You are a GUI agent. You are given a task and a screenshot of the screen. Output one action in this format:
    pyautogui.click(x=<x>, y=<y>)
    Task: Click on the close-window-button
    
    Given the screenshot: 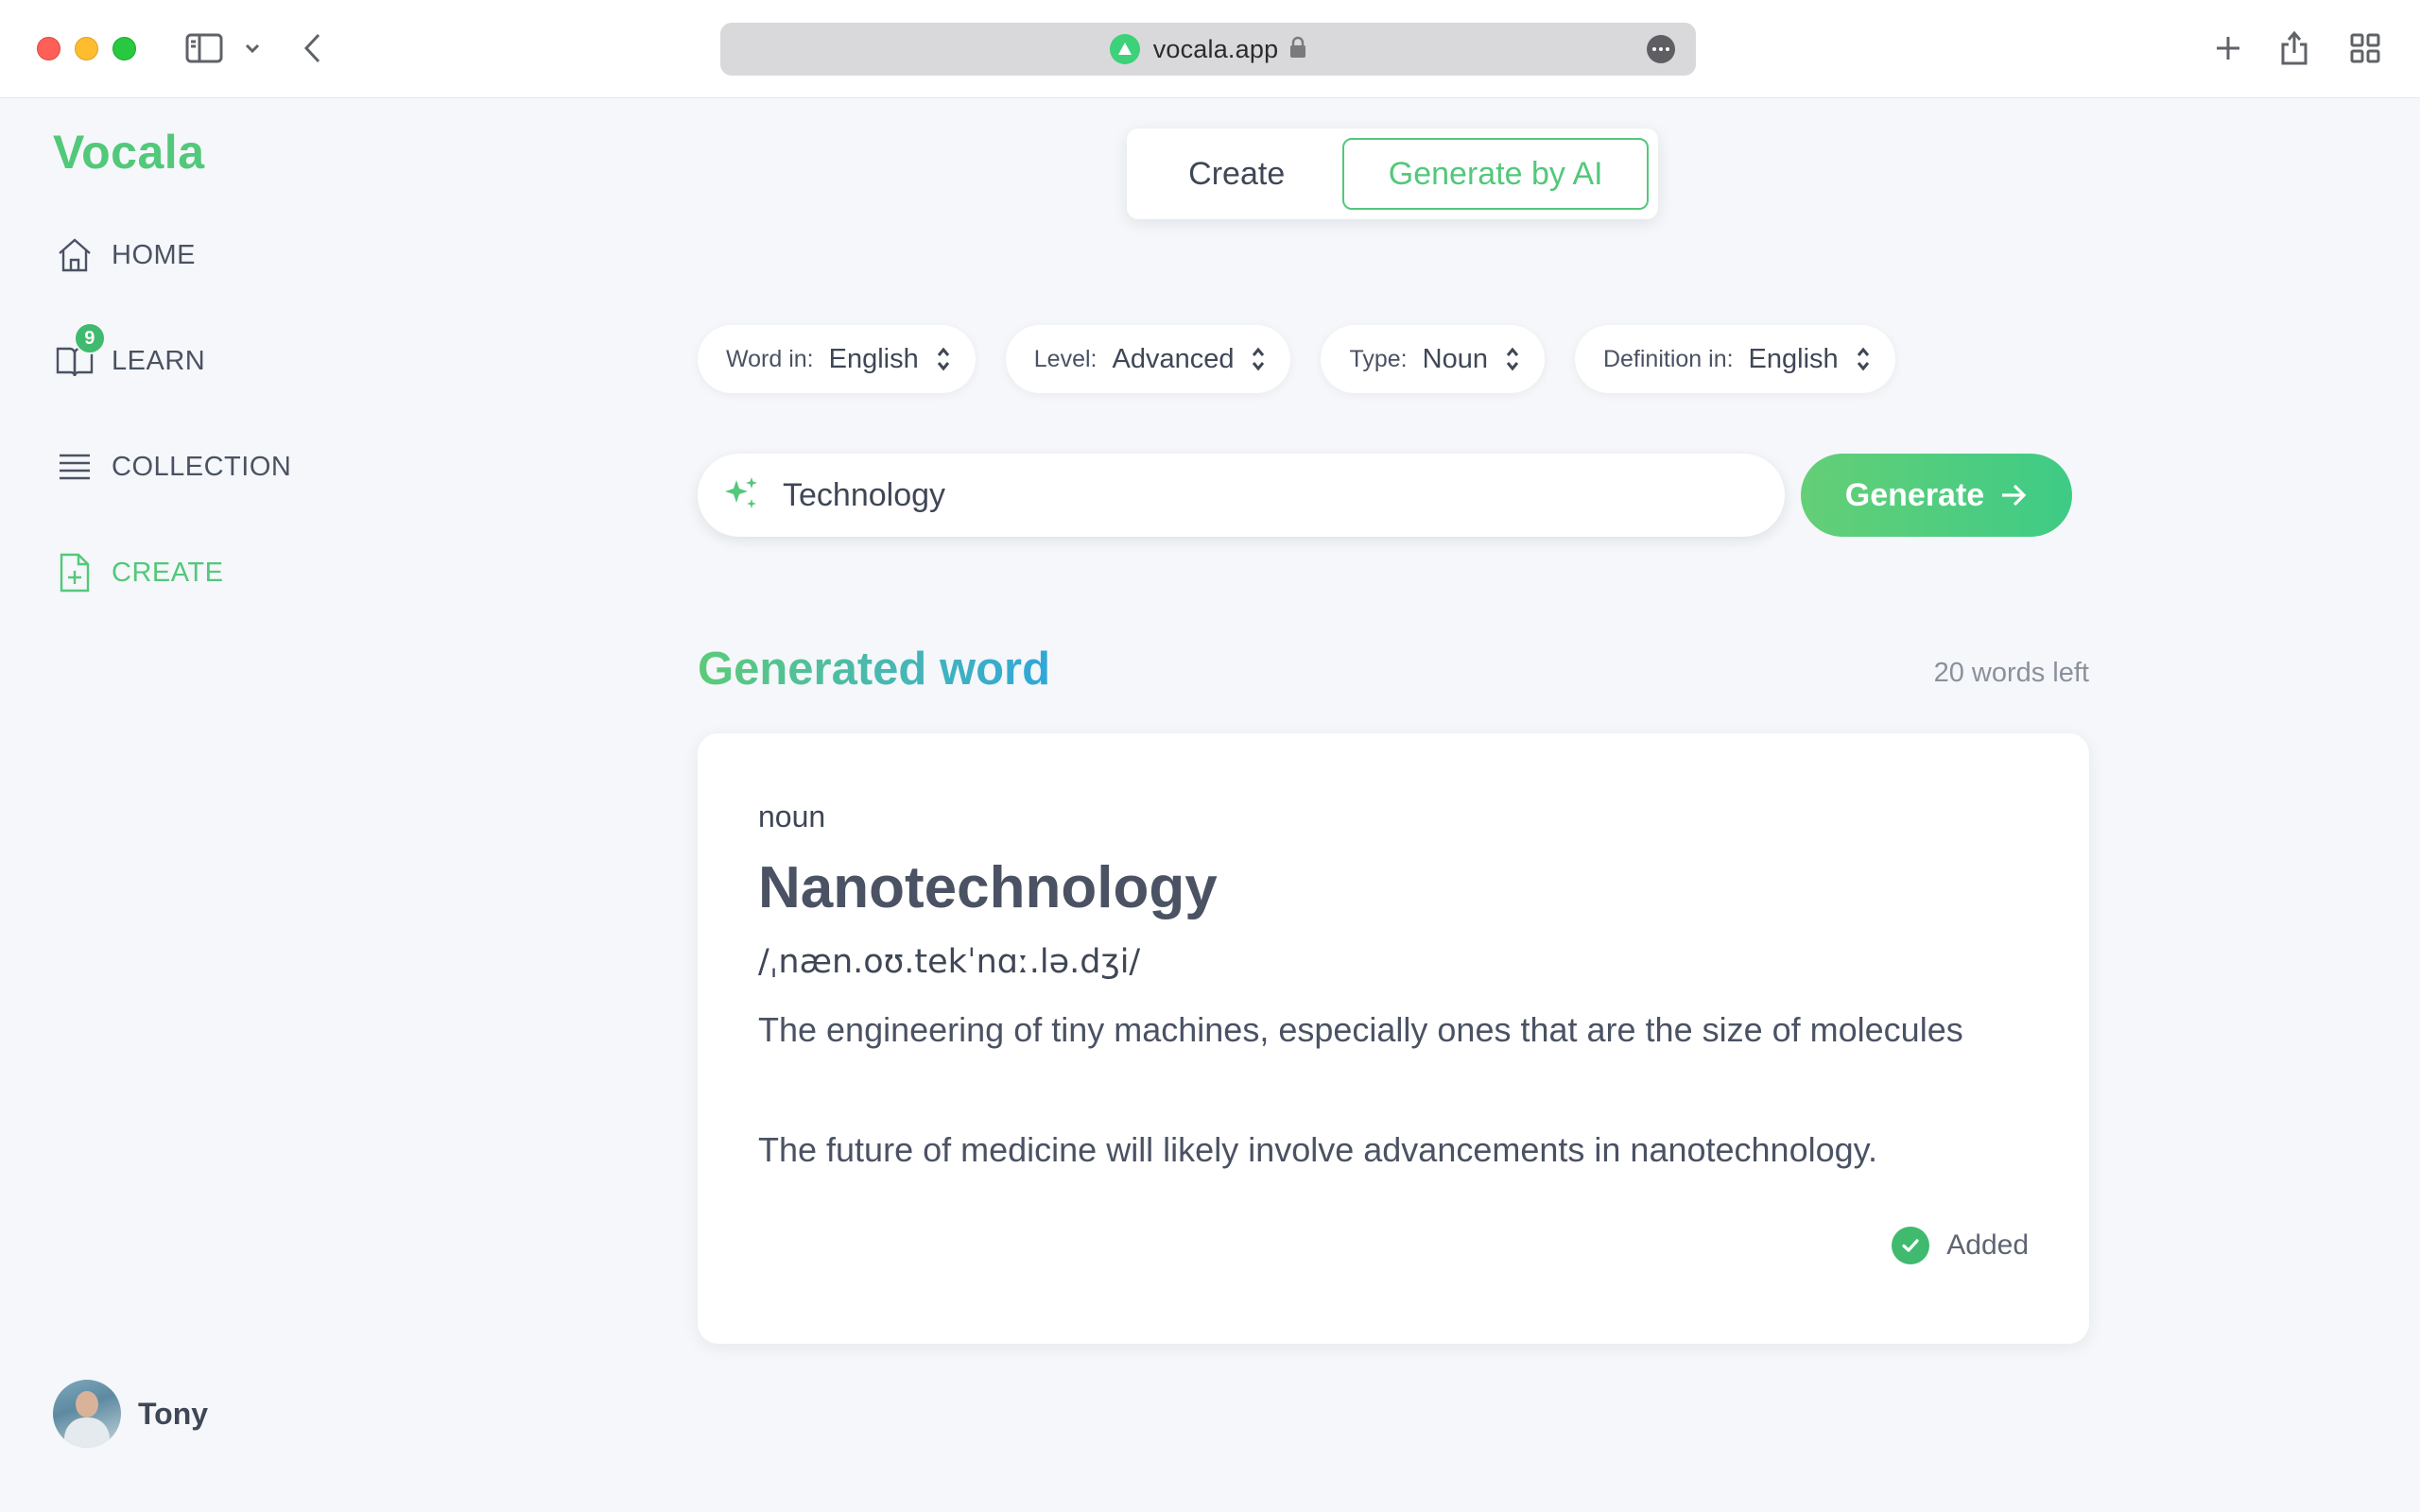 What is the action you would take?
    pyautogui.click(x=48, y=48)
    